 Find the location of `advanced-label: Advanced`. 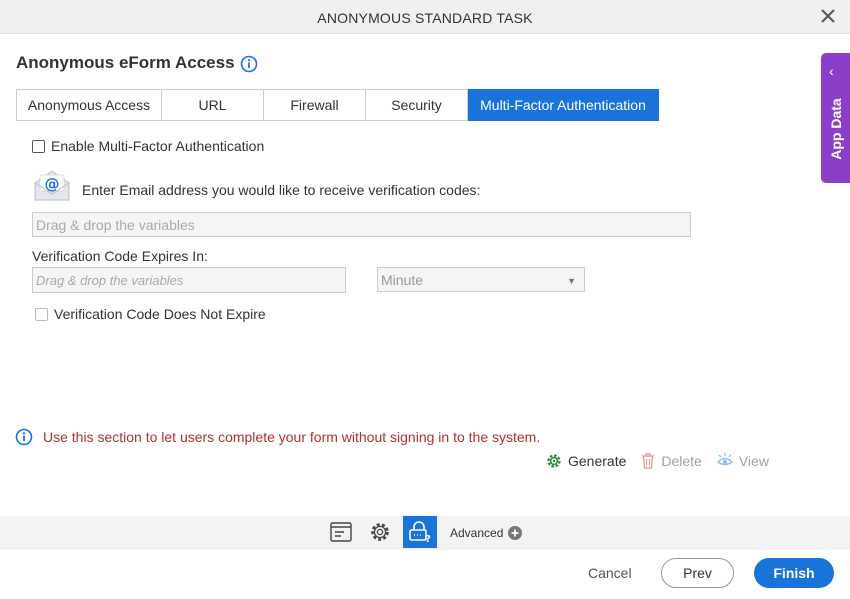

advanced-label: Advanced is located at coordinates (477, 533).